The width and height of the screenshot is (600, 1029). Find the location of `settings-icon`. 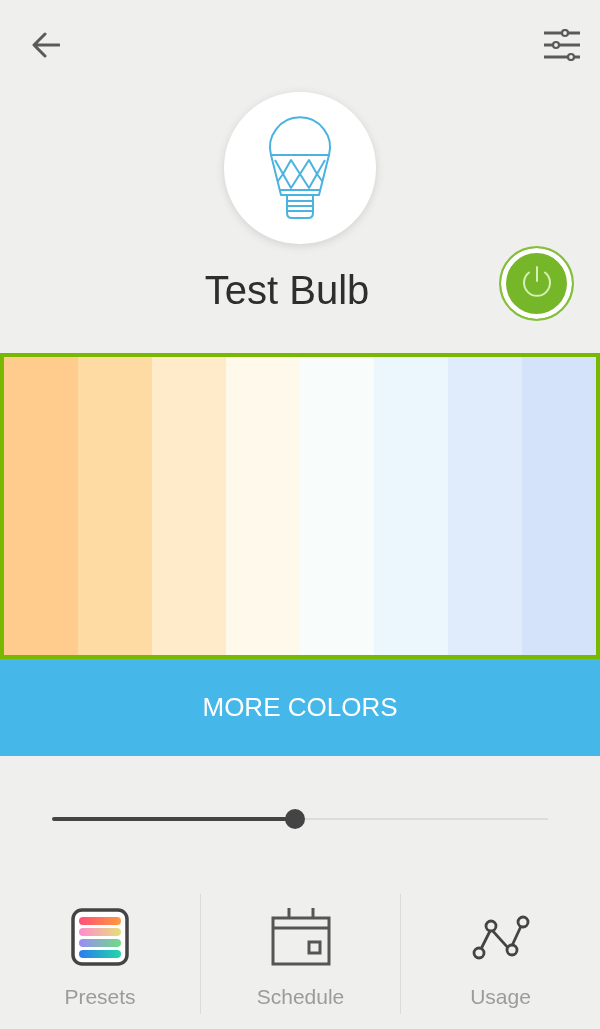

settings-icon is located at coordinates (562, 45).